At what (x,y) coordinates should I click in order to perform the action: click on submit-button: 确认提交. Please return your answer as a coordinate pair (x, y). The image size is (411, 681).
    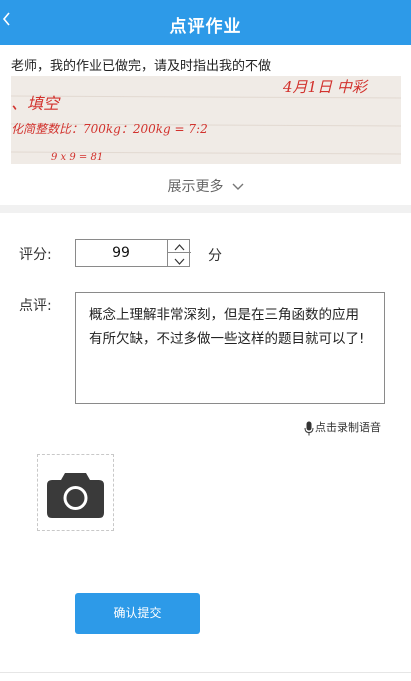
    Looking at the image, I should click on (137, 613).